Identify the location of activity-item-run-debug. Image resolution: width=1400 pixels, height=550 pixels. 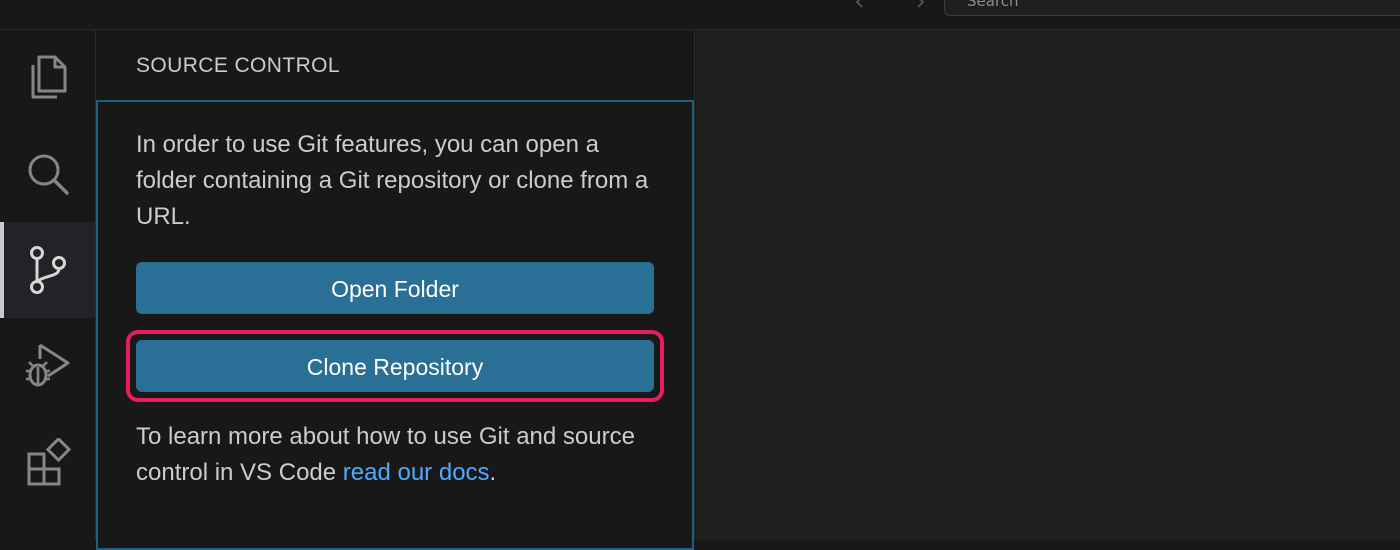
(47, 366).